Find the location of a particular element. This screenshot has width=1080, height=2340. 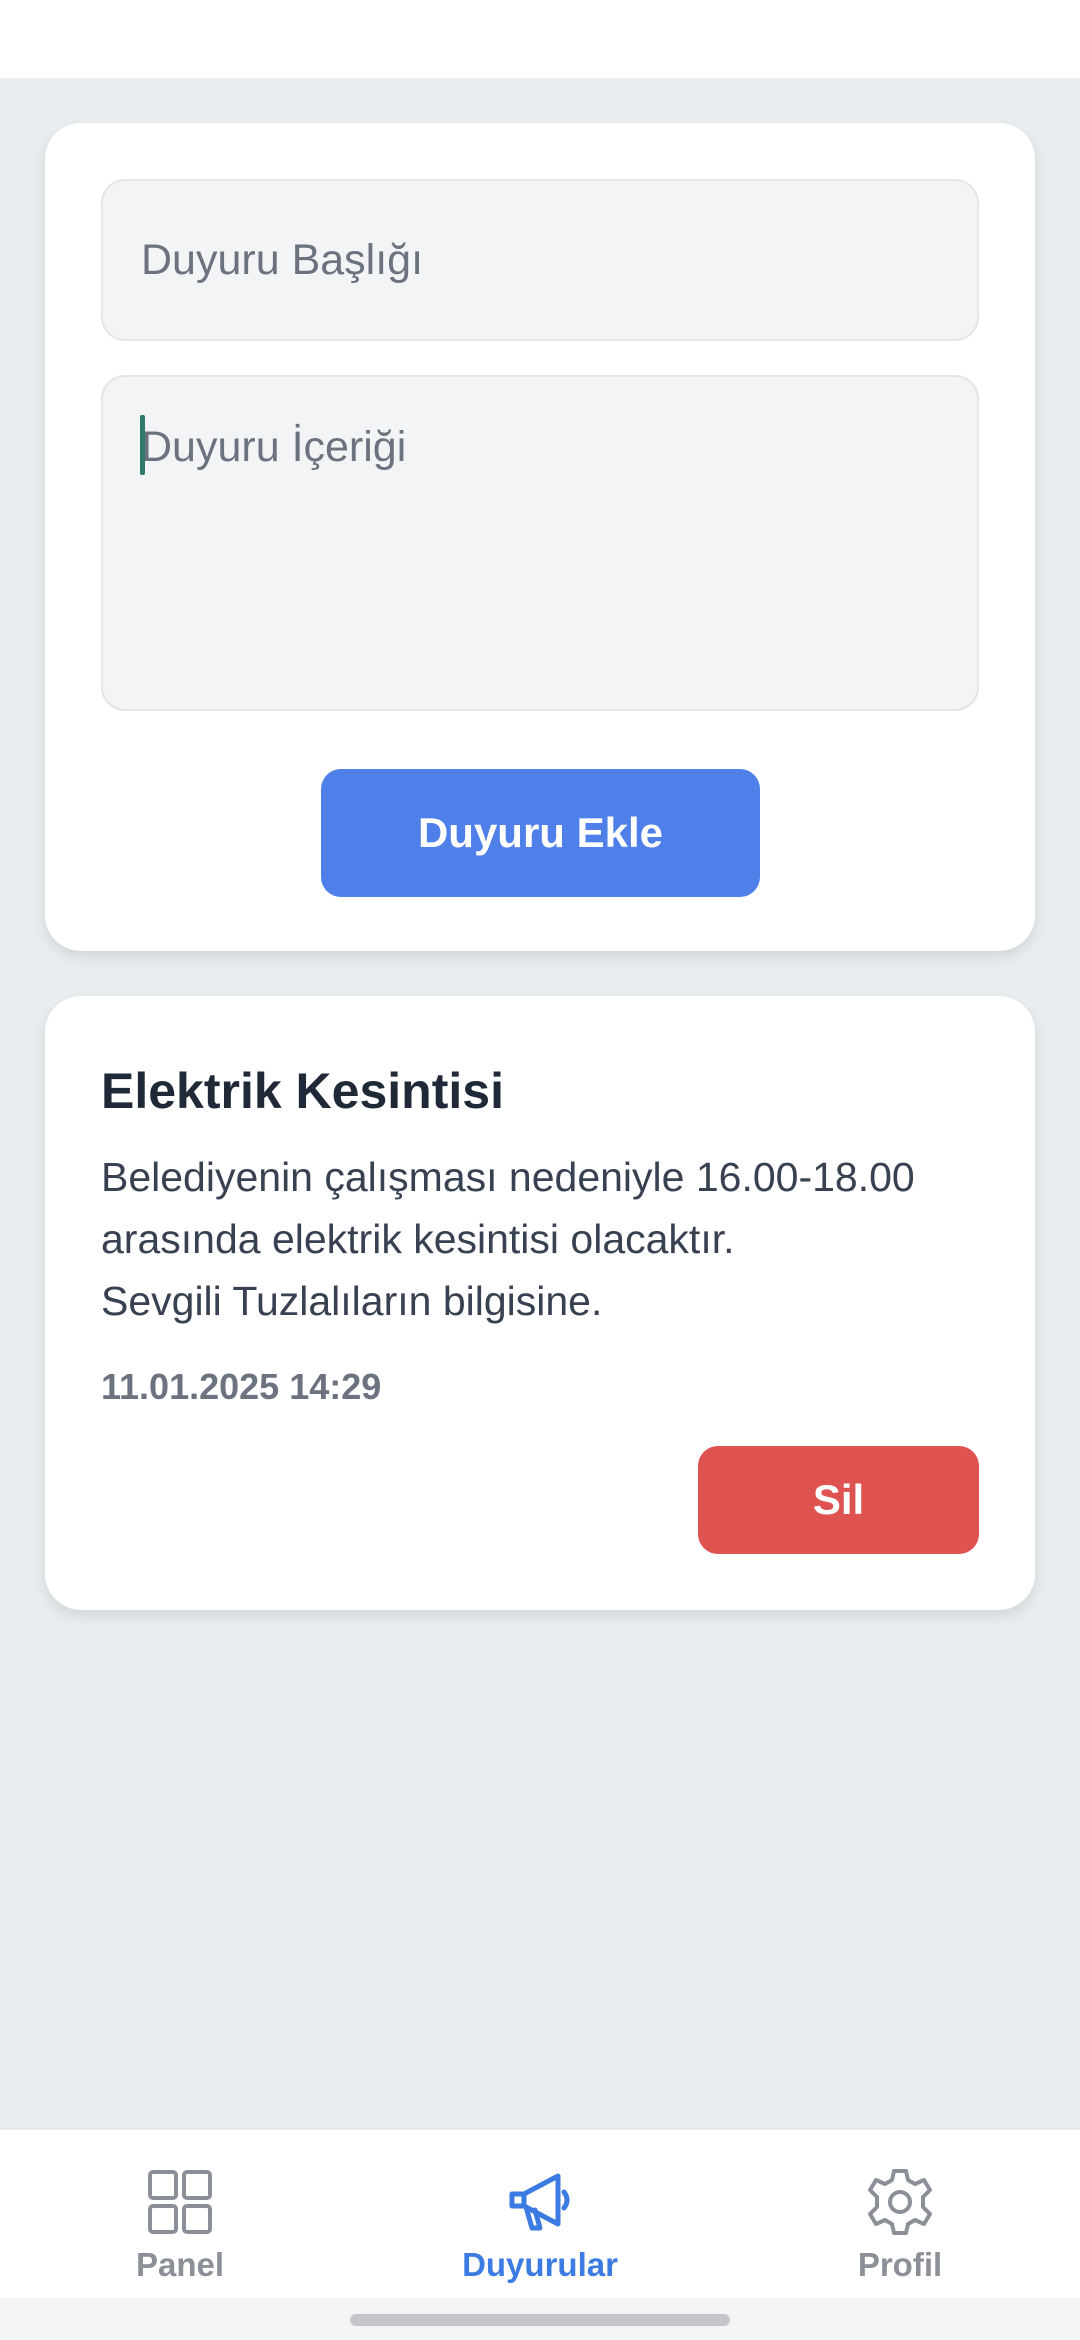

nav-label-panel: Panel is located at coordinates (180, 2264).